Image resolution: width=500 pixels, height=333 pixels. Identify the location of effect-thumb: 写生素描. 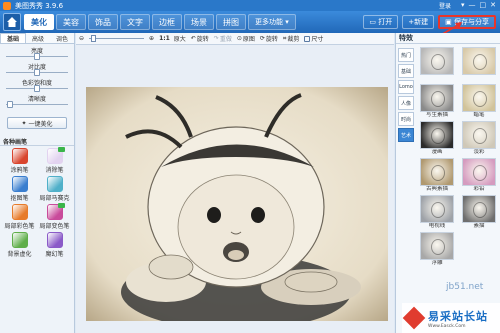
(437, 101).